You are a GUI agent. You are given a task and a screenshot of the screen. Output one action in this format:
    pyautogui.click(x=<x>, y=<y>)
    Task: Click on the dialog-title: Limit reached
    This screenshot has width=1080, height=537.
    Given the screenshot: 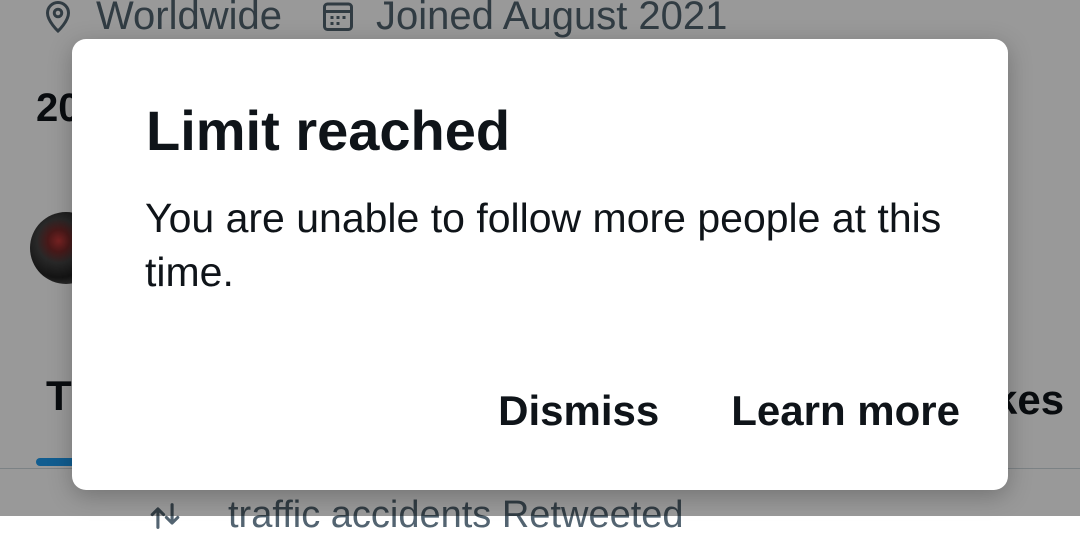 What is the action you would take?
    pyautogui.click(x=328, y=130)
    